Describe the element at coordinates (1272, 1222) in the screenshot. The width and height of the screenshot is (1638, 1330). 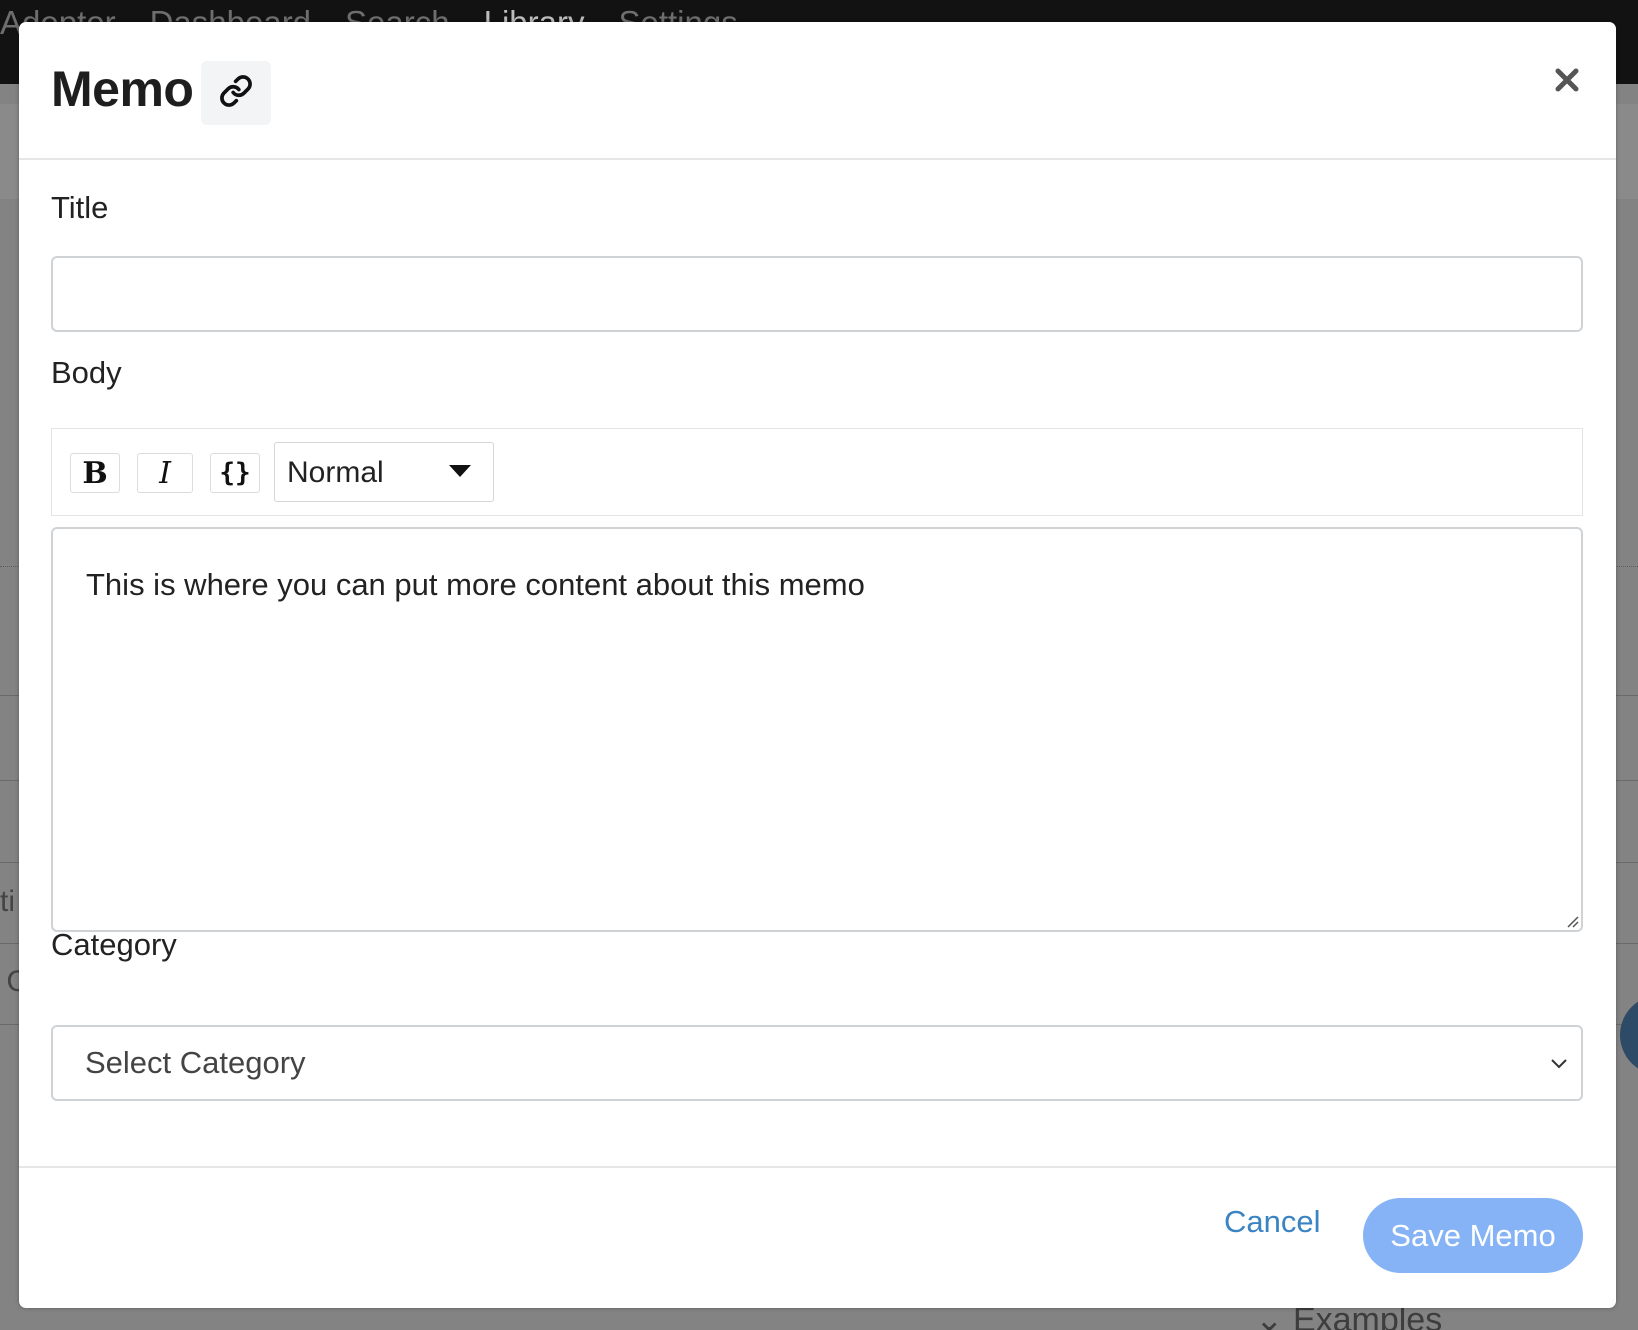
I see `cancel-button: Cancel` at that location.